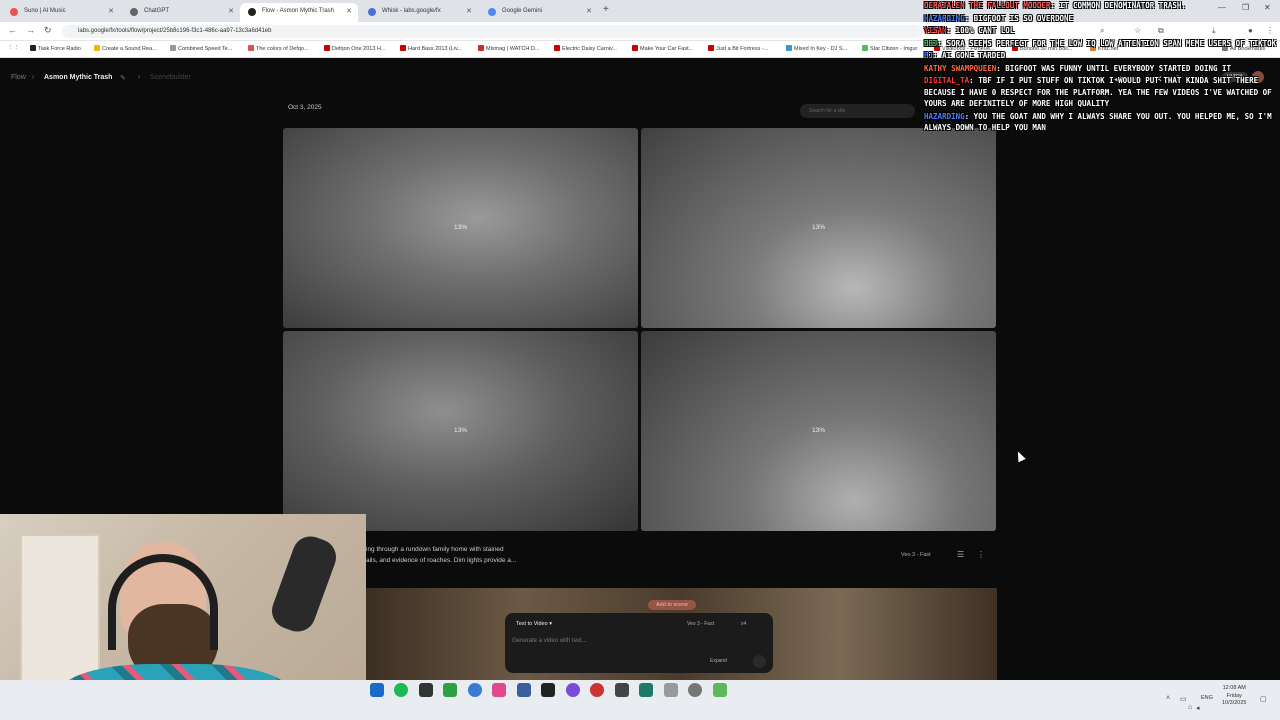 Image resolution: width=1280 pixels, height=720 pixels. What do you see at coordinates (999, 18) in the screenshot?
I see `chat-message: Hazarding: Bigfoot is so overdone` at bounding box center [999, 18].